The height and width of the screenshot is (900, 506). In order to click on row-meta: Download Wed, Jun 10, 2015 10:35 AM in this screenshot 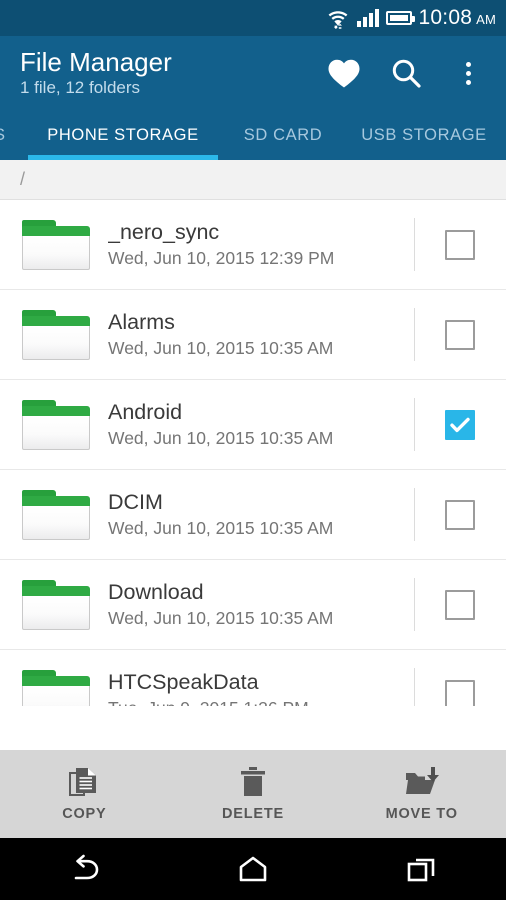, I will do `click(261, 604)`.